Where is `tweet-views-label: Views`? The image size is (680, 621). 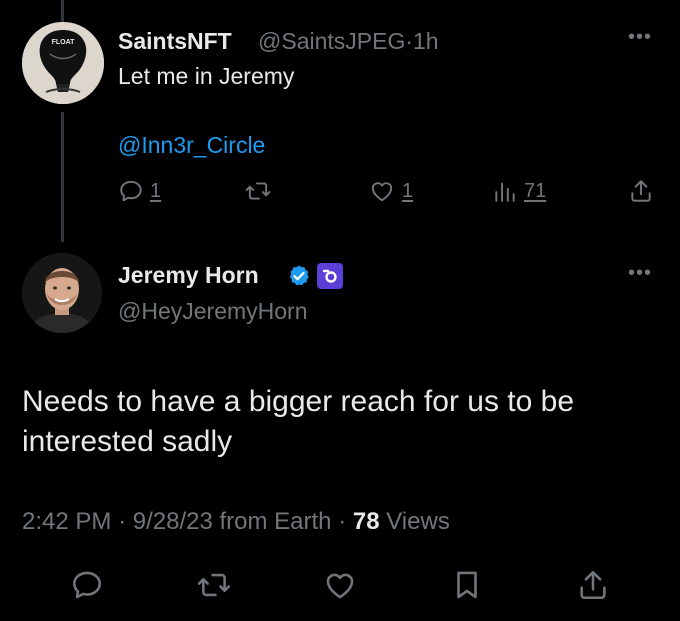 tweet-views-label: Views is located at coordinates (418, 521).